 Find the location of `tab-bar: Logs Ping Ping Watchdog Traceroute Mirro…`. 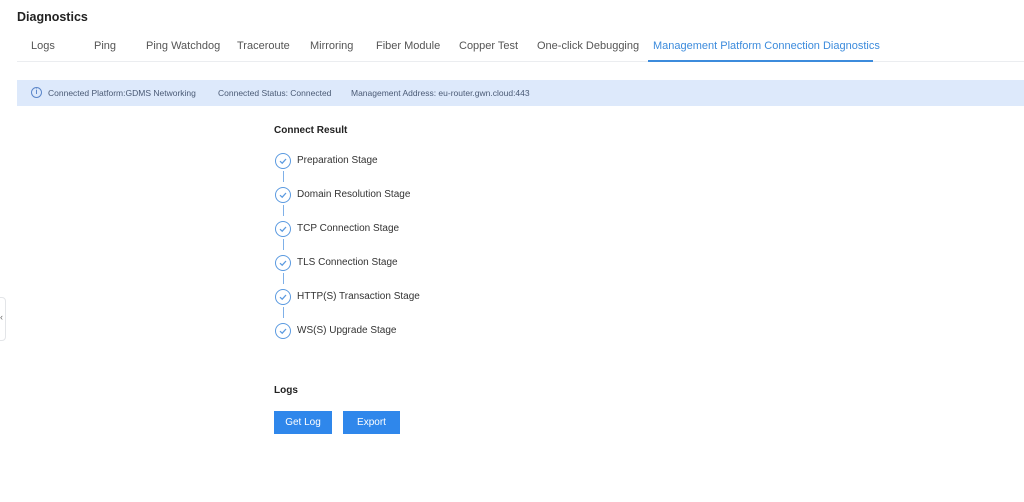

tab-bar: Logs Ping Ping Watchdog Traceroute Mirro… is located at coordinates (520, 49).